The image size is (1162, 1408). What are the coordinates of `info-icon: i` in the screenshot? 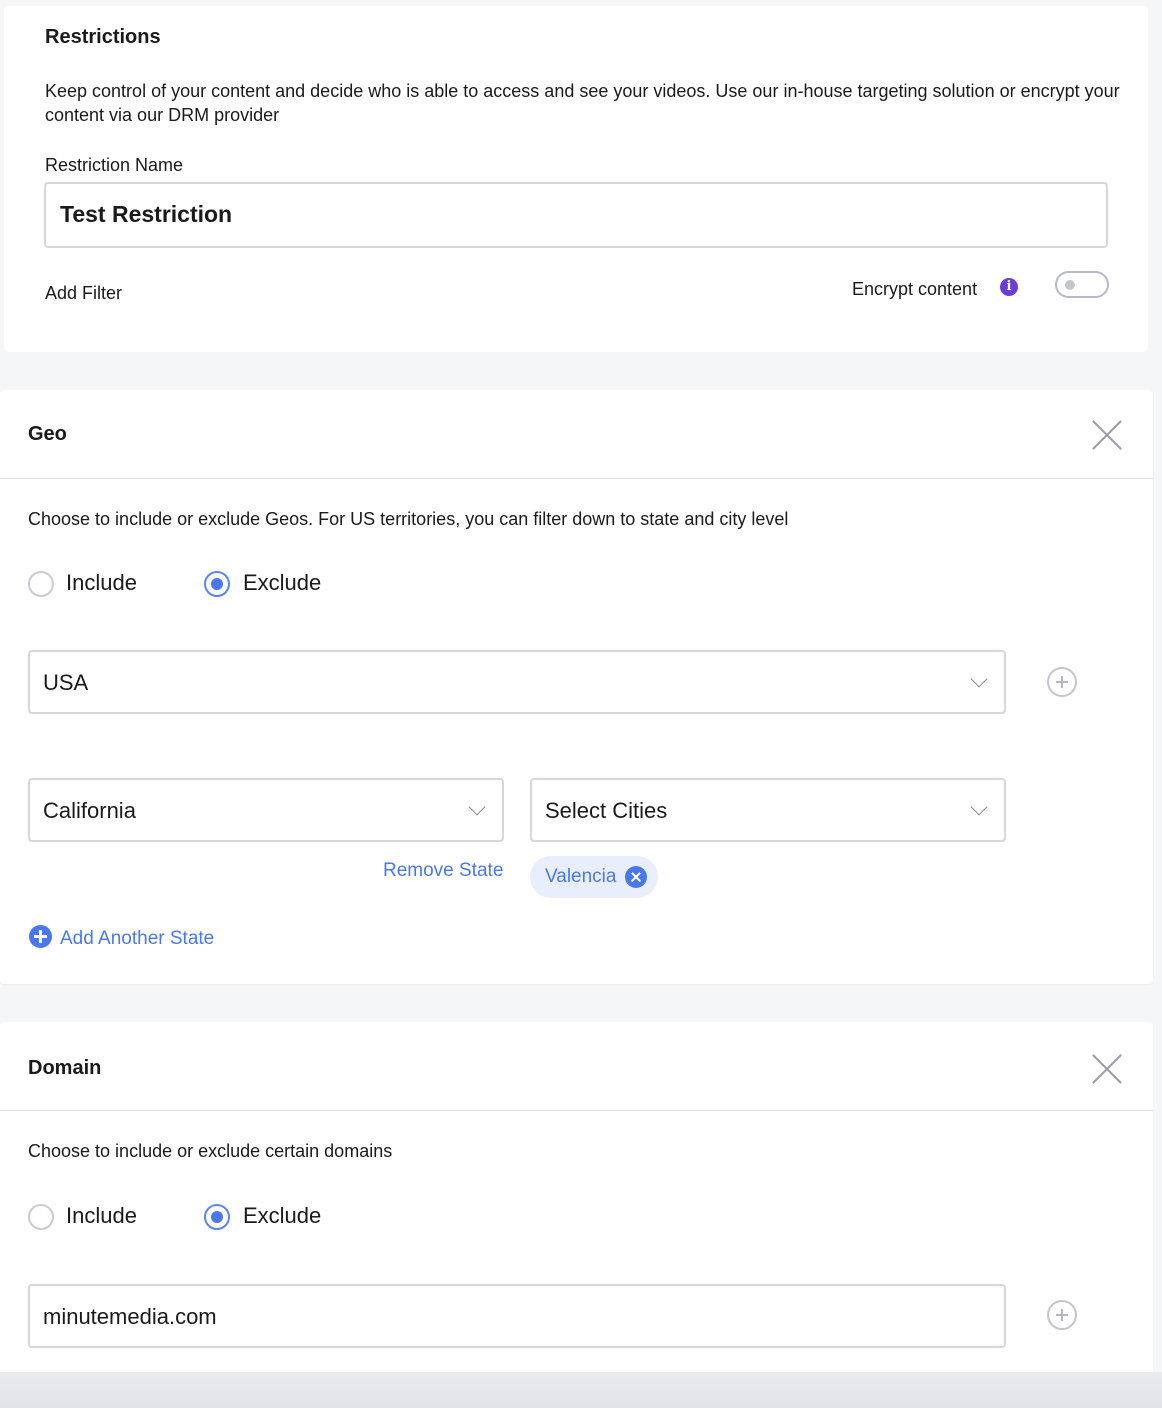 It's located at (1009, 287).